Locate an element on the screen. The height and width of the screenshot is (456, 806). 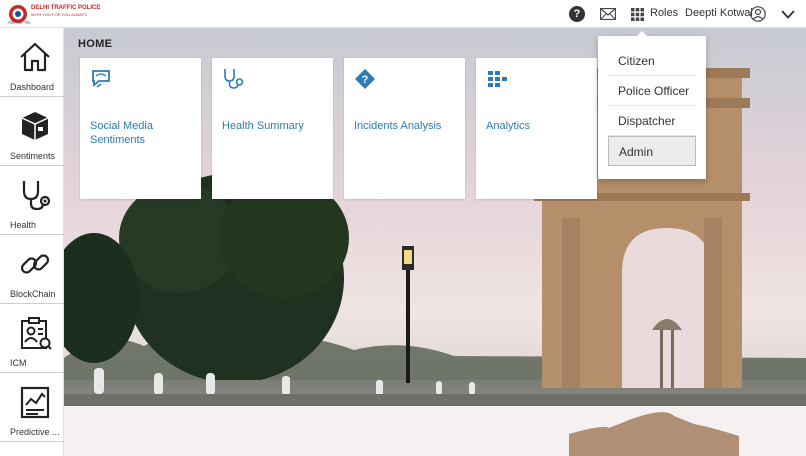
apps-grid-icon is located at coordinates (637, 14).